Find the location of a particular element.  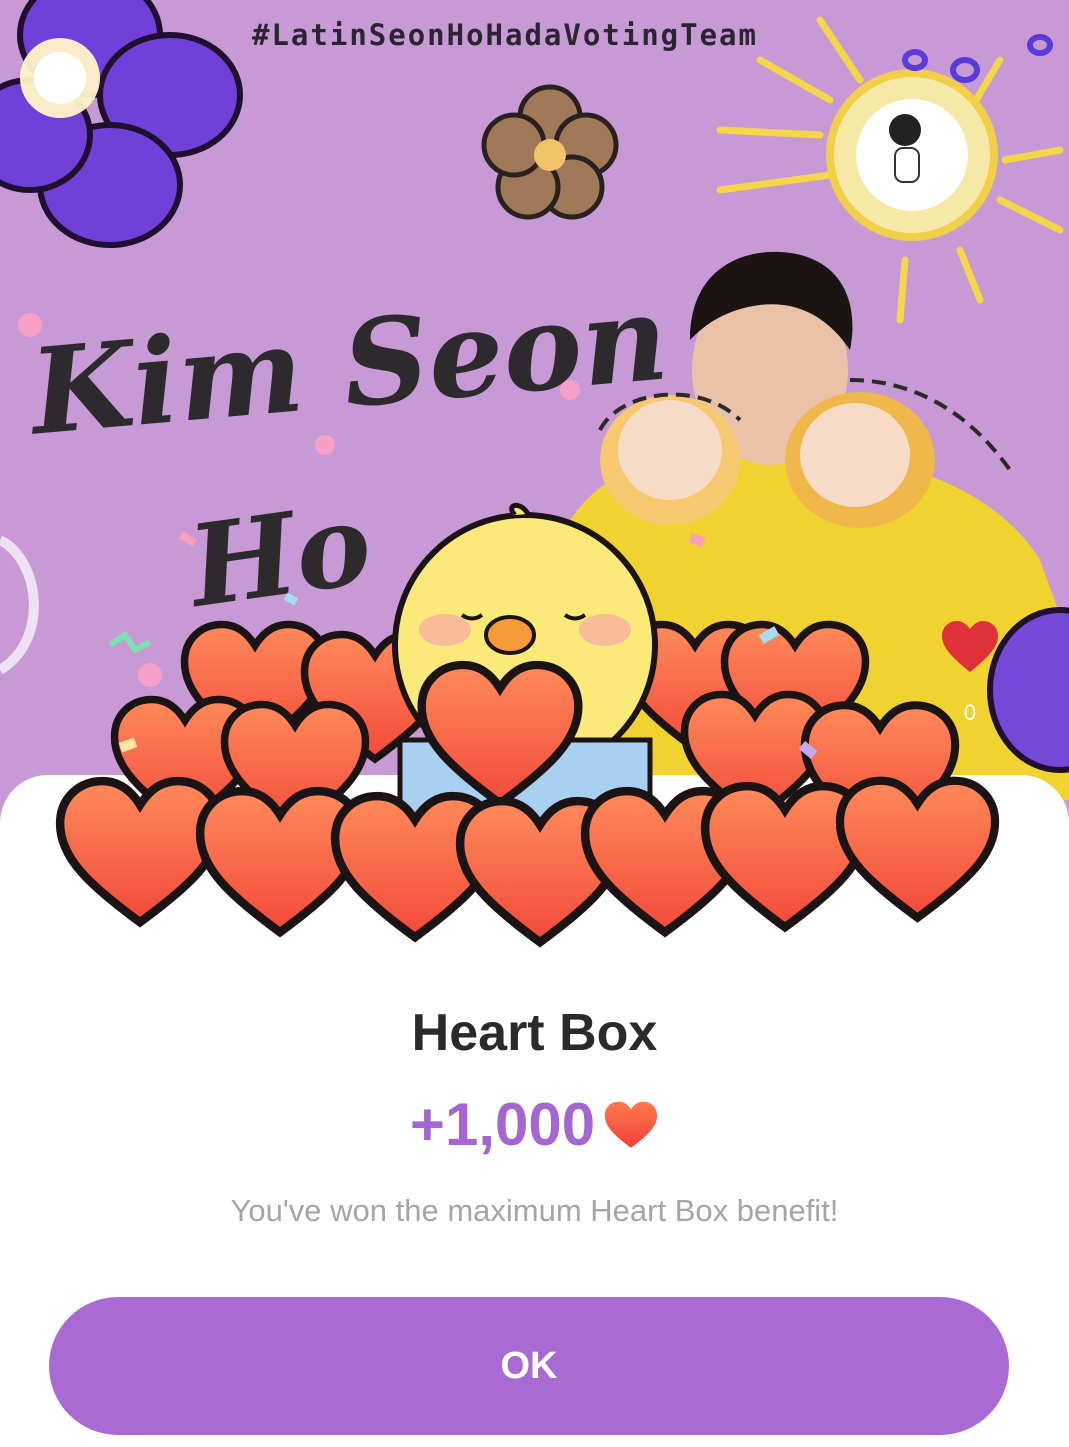

dialog-title: Heart Box is located at coordinates (534, 1033).